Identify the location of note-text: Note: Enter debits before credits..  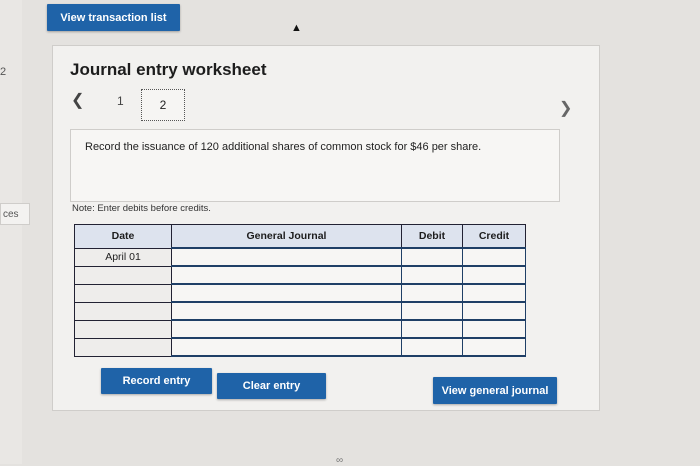
(141, 208).